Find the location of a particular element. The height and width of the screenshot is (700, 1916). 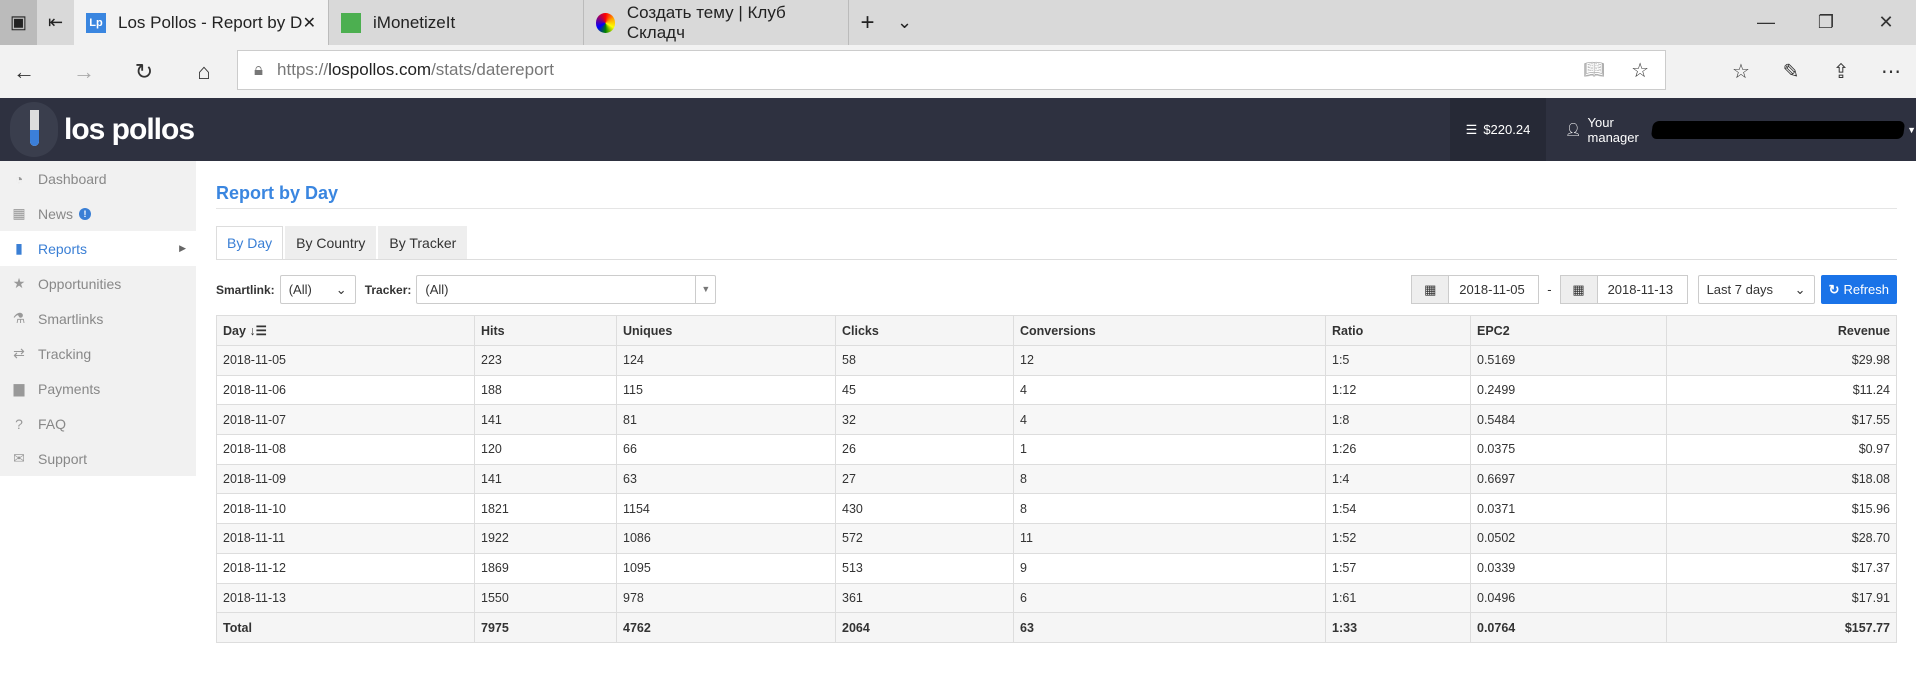

column-header-ratio: Ratio is located at coordinates (1398, 330).